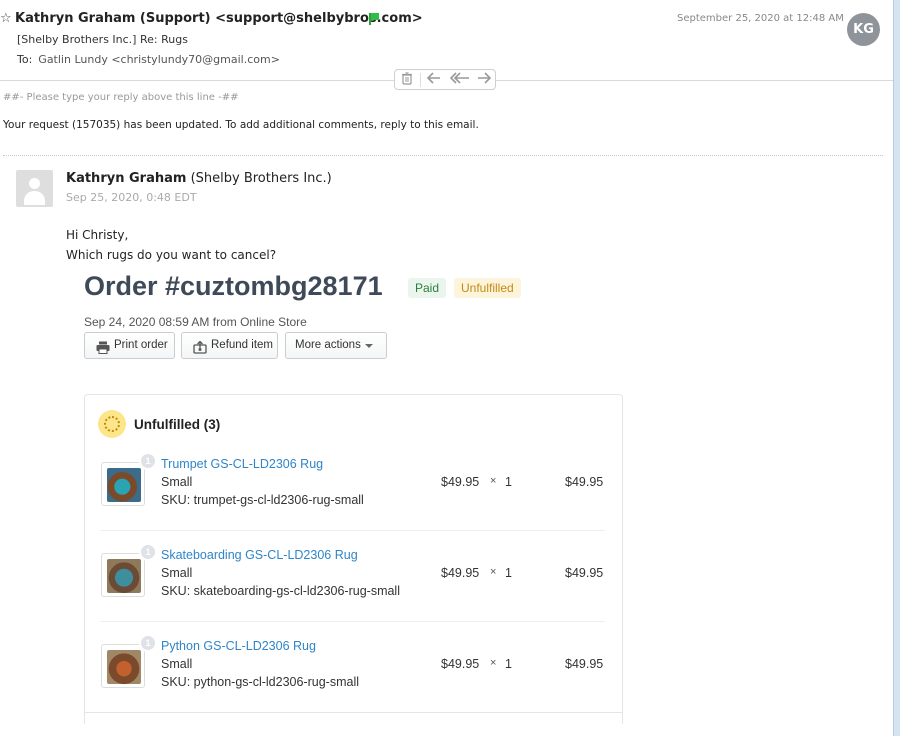  Describe the element at coordinates (200, 346) in the screenshot. I see `refund-icon` at that location.